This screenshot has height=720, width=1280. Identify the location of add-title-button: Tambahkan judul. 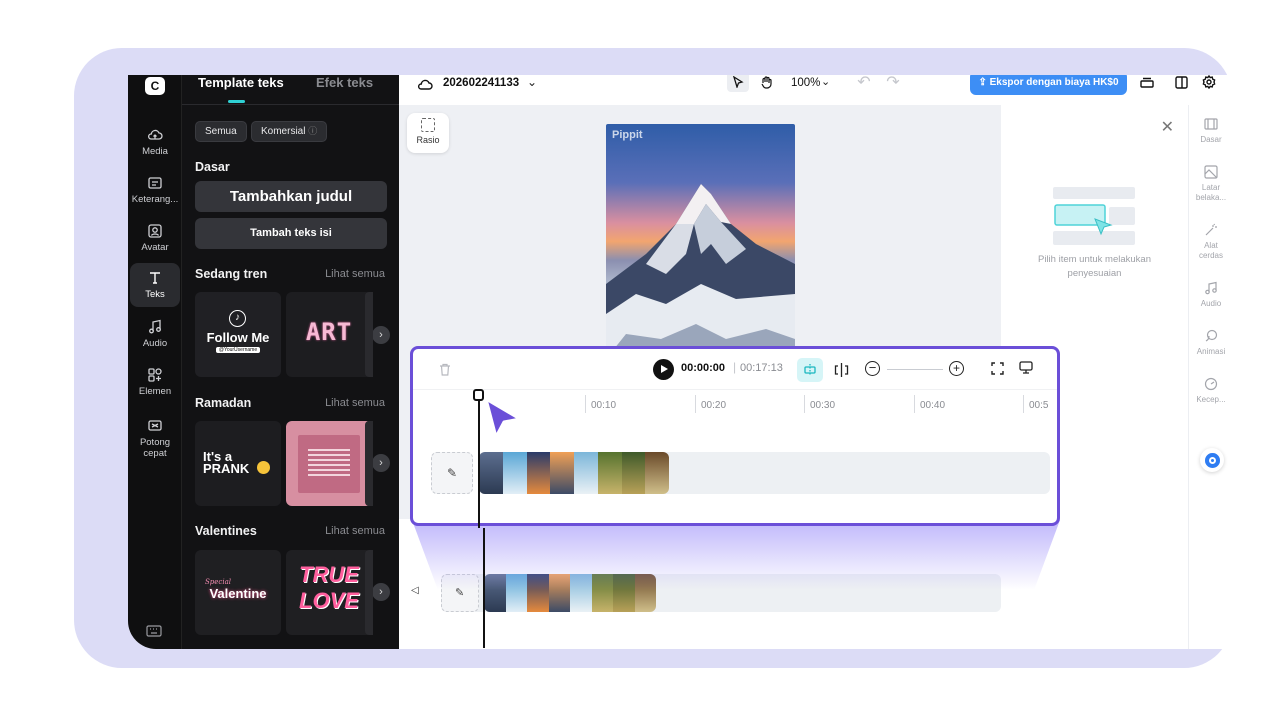
(291, 196).